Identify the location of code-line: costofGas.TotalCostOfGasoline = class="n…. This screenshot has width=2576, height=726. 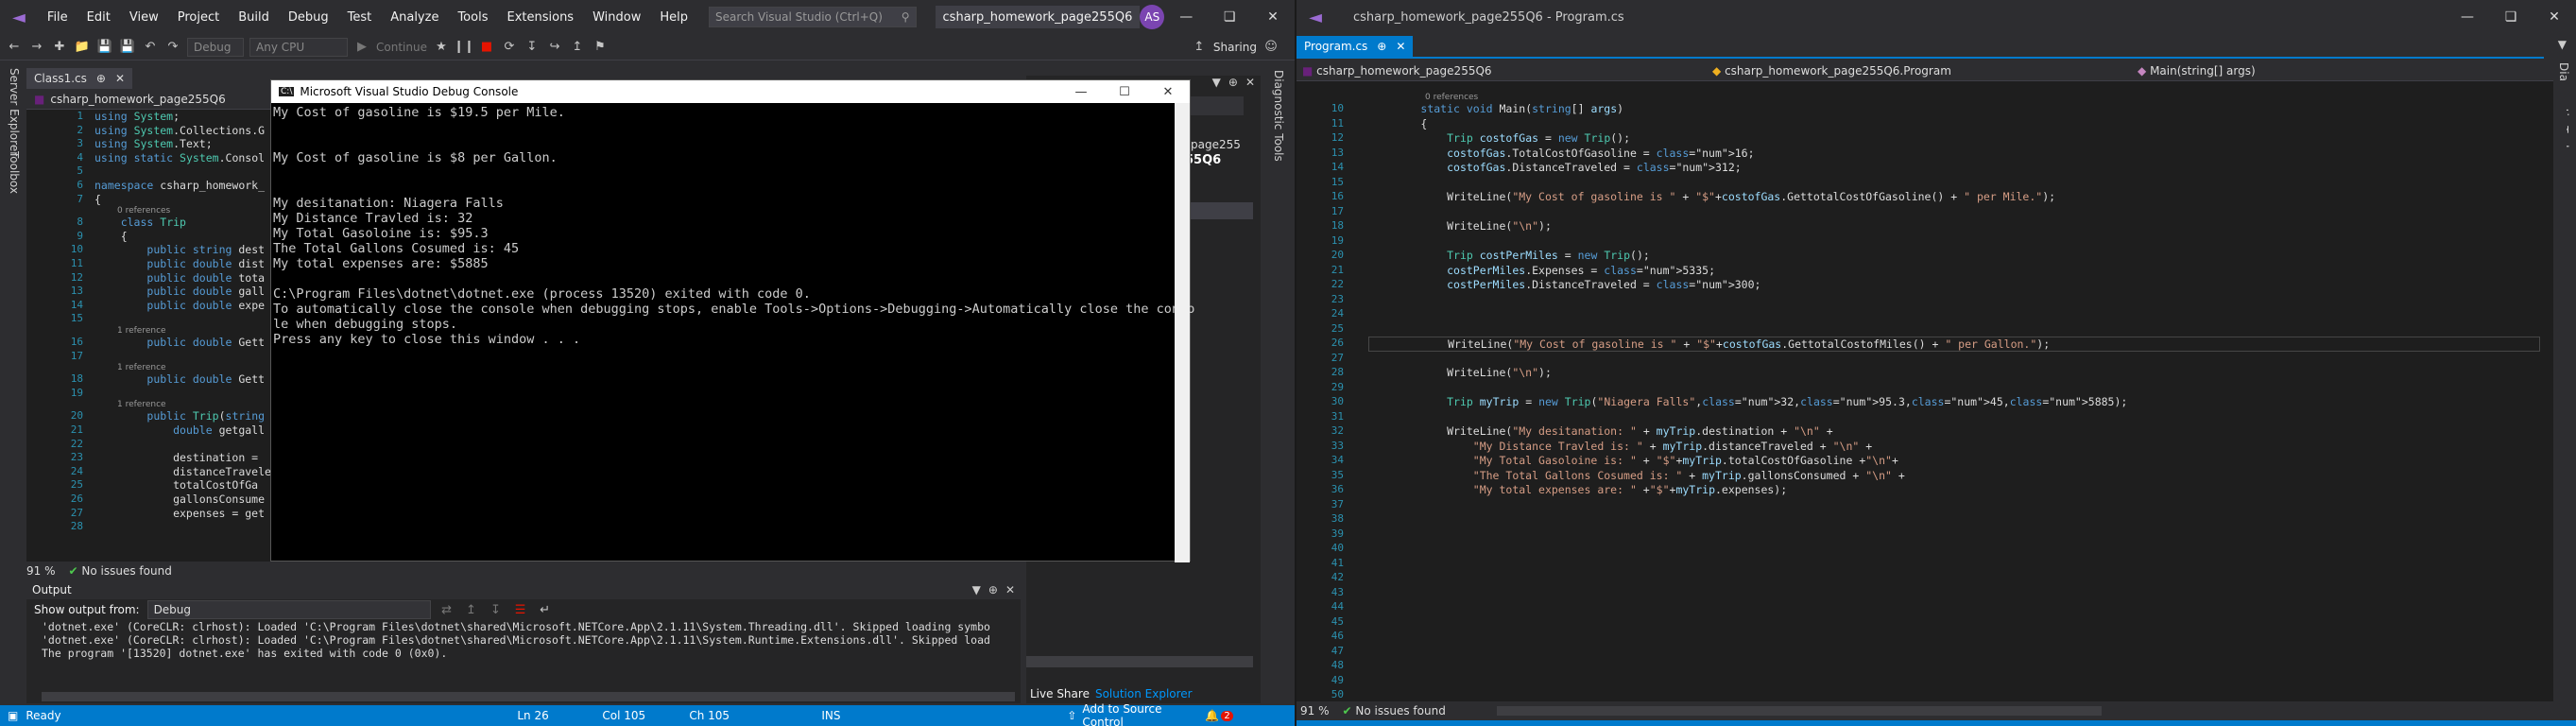
(1561, 153).